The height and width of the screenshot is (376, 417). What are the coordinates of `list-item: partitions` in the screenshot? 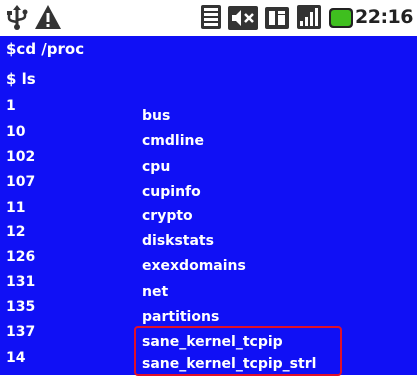 It's located at (181, 317).